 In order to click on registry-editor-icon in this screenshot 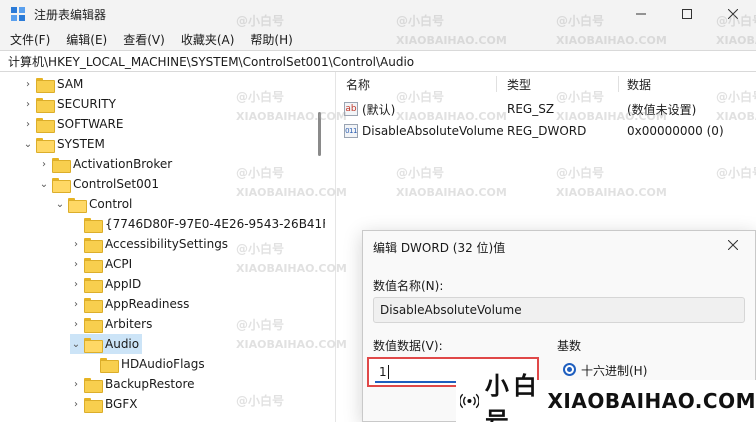, I will do `click(18, 14)`.